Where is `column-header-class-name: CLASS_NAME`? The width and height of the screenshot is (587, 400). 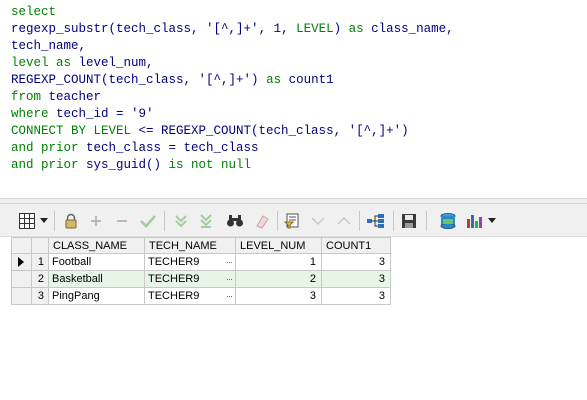
column-header-class-name: CLASS_NAME is located at coordinates (97, 245).